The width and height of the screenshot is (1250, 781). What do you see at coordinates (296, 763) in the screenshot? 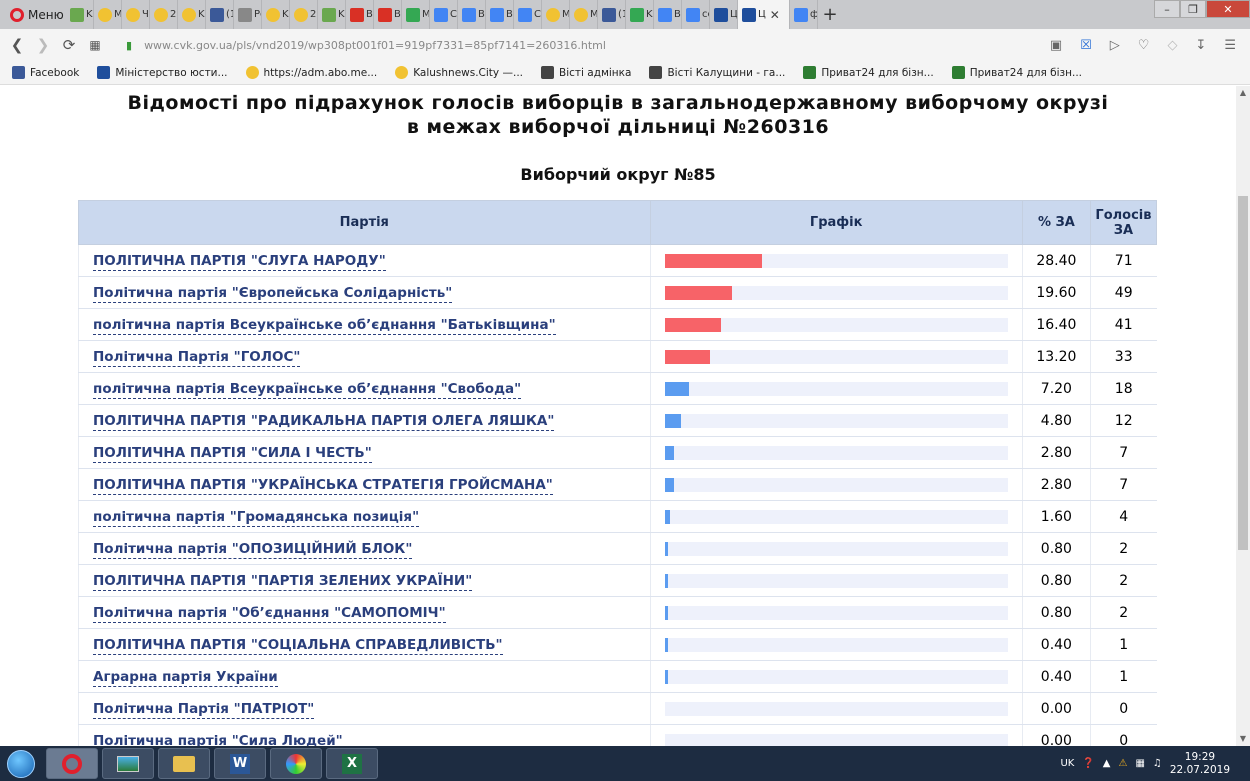
I see `taskbar-paint` at bounding box center [296, 763].